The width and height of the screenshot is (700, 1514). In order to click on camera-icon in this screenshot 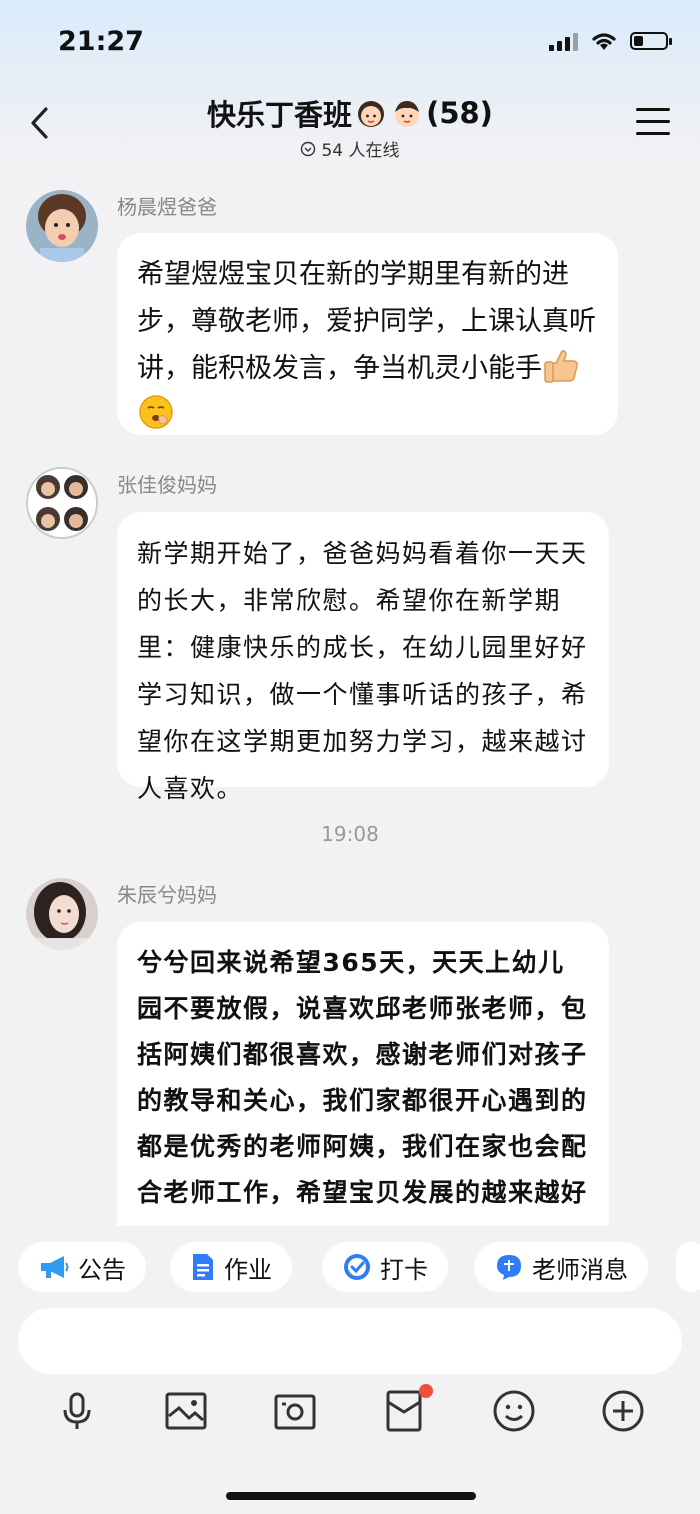, I will do `click(295, 1411)`.